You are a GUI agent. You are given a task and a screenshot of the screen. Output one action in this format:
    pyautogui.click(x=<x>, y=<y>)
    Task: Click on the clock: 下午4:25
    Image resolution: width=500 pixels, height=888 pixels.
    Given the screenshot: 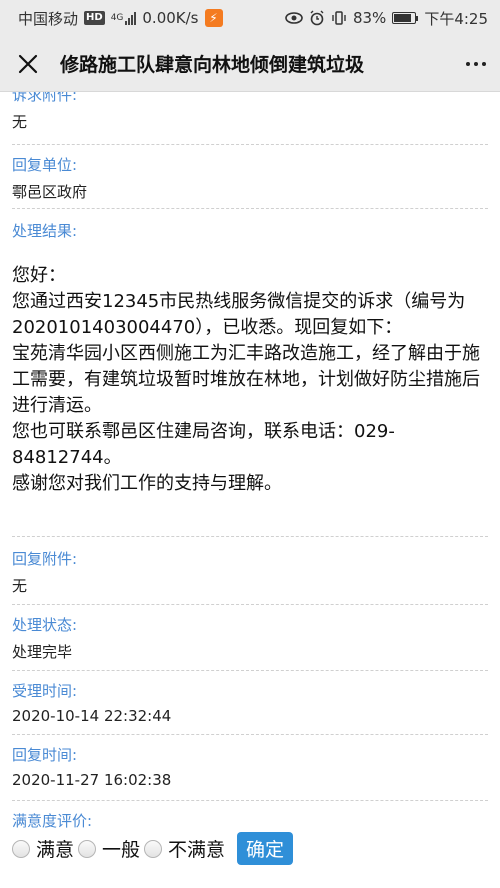 What is the action you would take?
    pyautogui.click(x=456, y=18)
    